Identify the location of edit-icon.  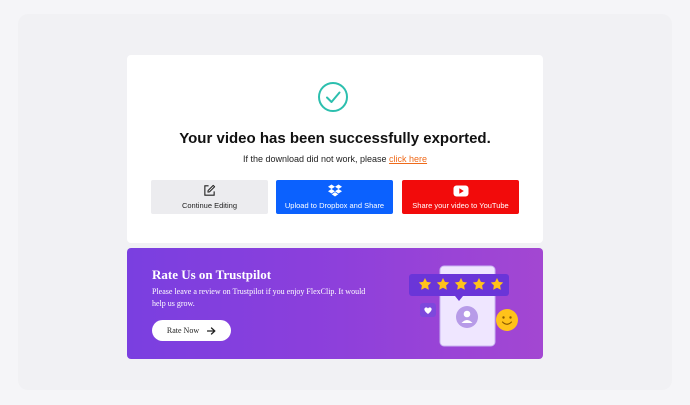
(210, 190).